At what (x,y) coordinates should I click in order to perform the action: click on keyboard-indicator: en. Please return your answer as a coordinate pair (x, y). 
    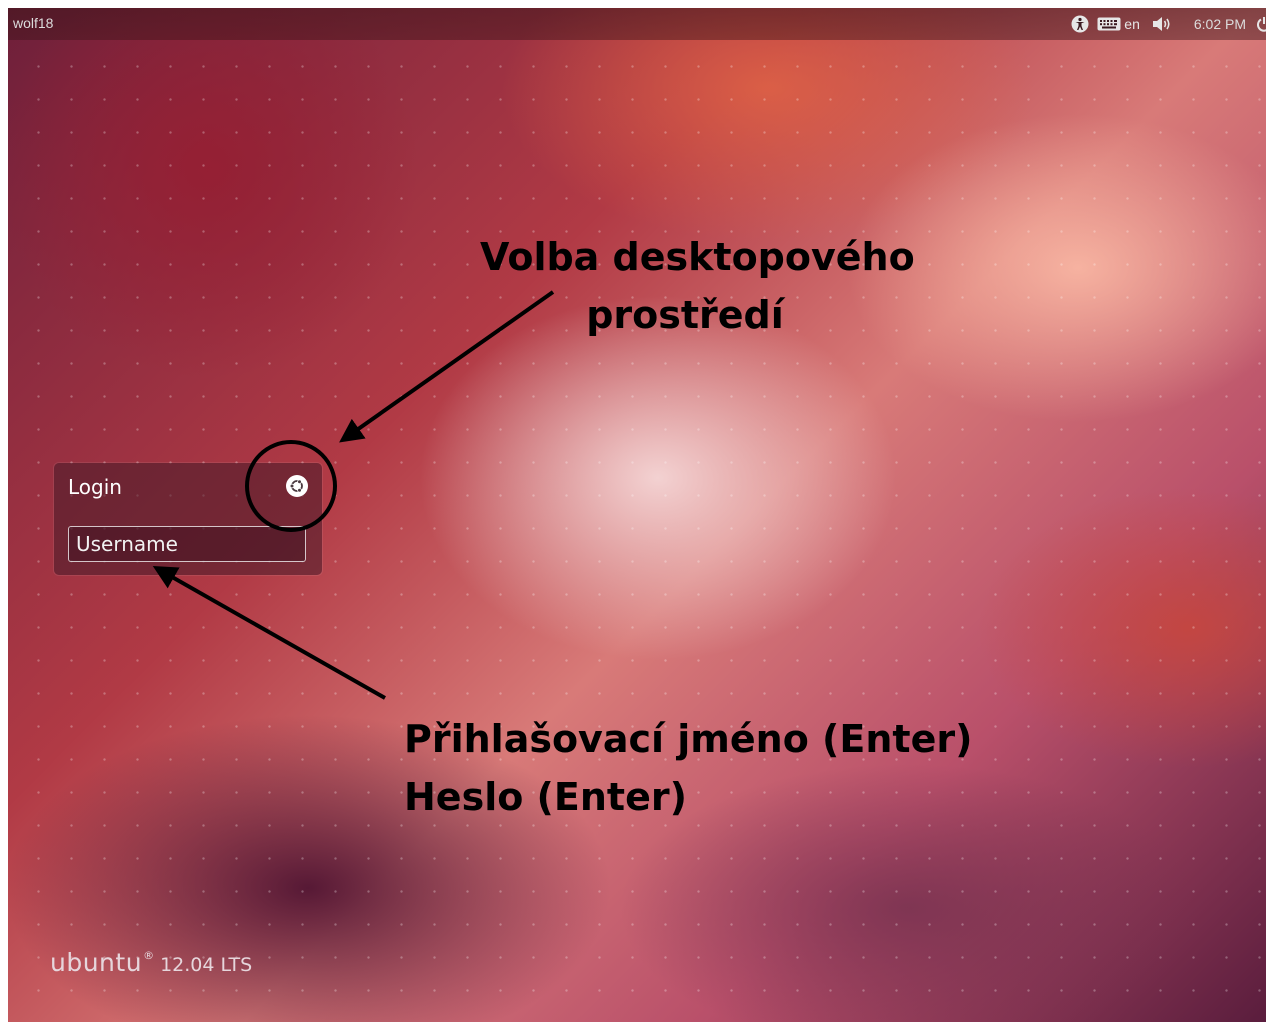
    Looking at the image, I should click on (1118, 24).